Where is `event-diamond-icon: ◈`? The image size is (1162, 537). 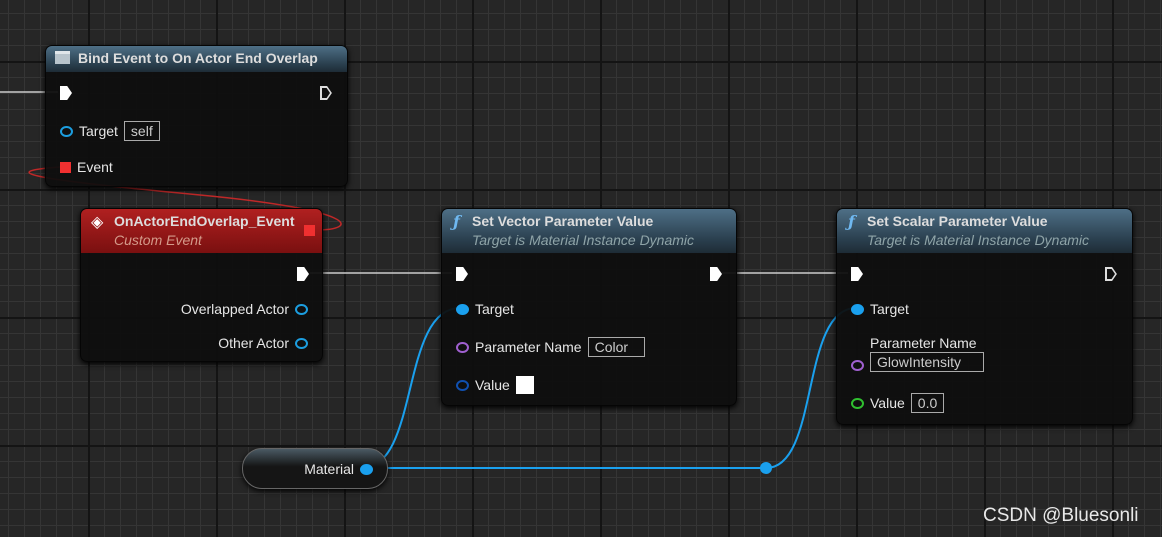
event-diamond-icon: ◈ is located at coordinates (97, 221).